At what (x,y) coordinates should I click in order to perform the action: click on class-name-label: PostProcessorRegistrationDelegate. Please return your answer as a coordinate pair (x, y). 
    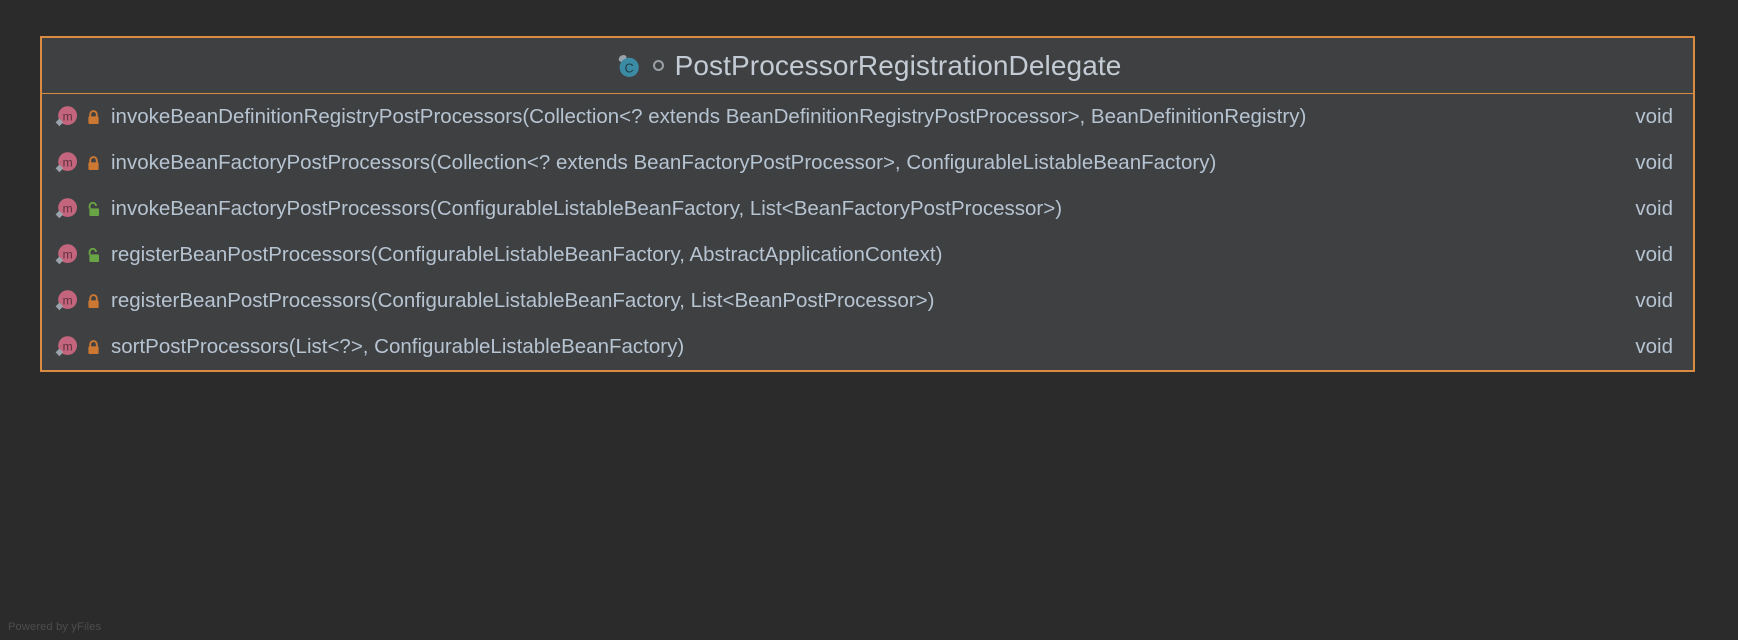
    Looking at the image, I should click on (898, 65).